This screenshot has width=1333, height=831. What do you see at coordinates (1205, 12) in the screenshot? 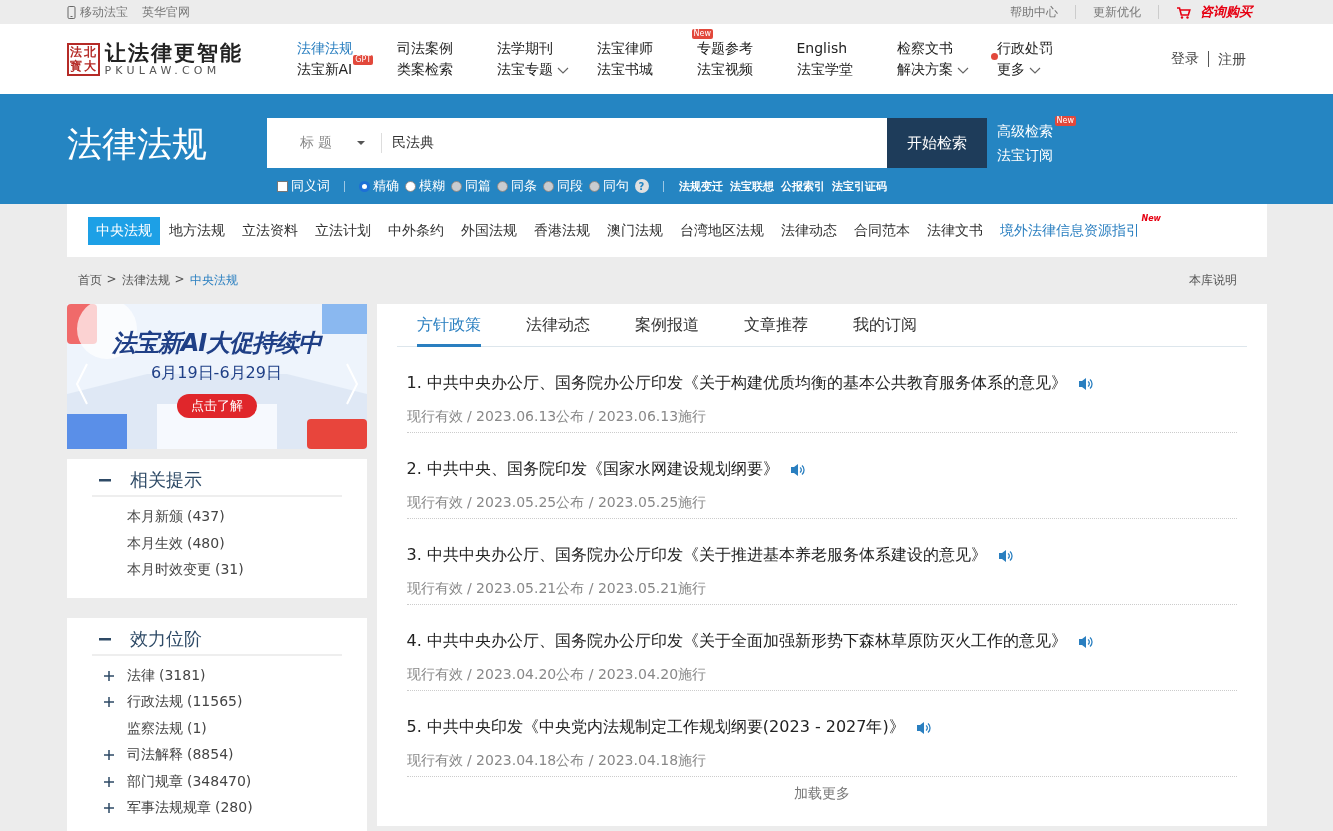
I see `buy-link: 咨询购买` at bounding box center [1205, 12].